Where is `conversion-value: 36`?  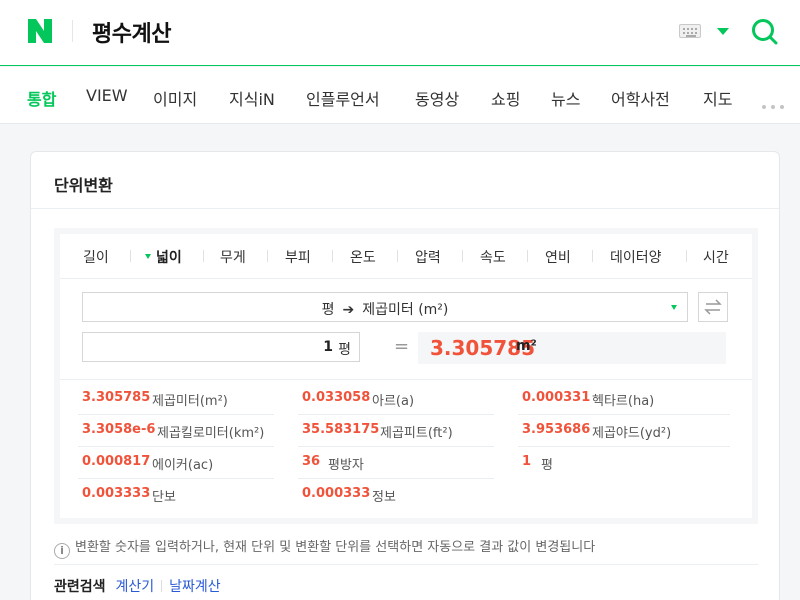 conversion-value: 36 is located at coordinates (311, 461).